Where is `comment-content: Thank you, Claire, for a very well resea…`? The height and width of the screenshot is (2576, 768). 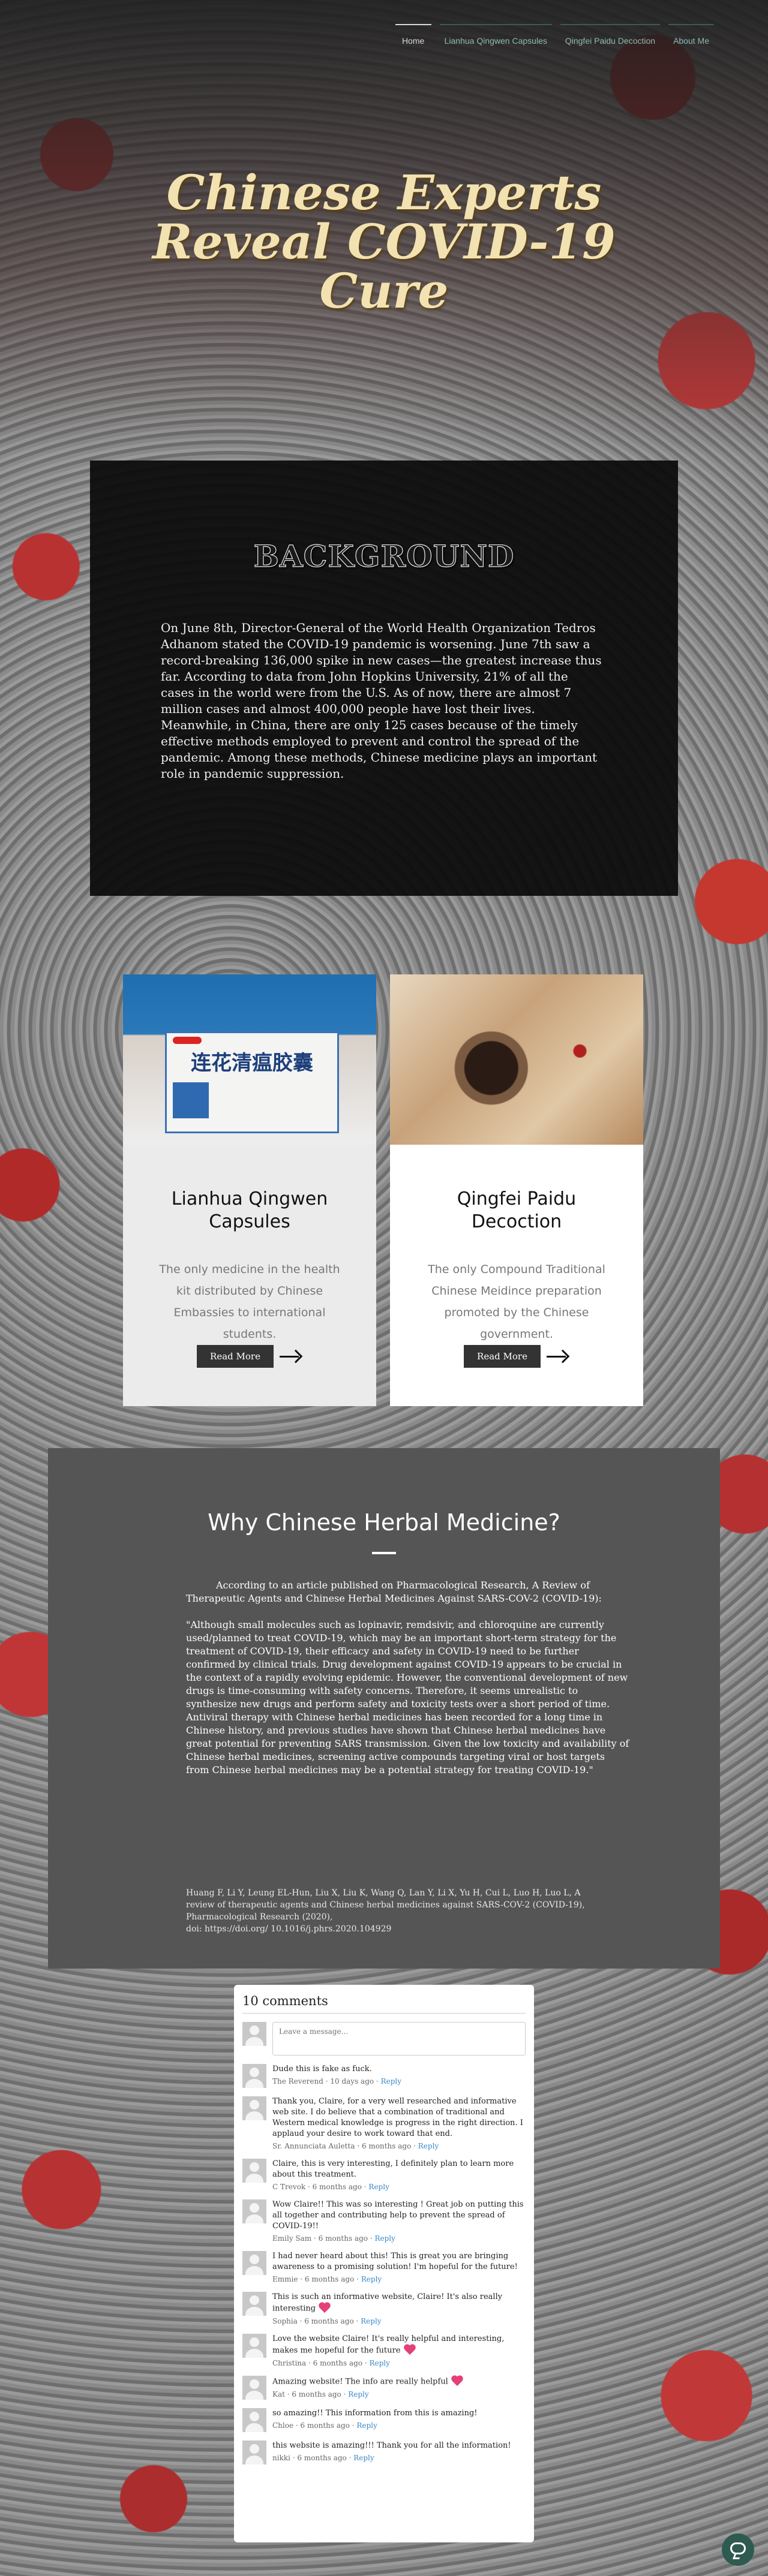 comment-content: Thank you, Claire, for a very well resea… is located at coordinates (399, 2123).